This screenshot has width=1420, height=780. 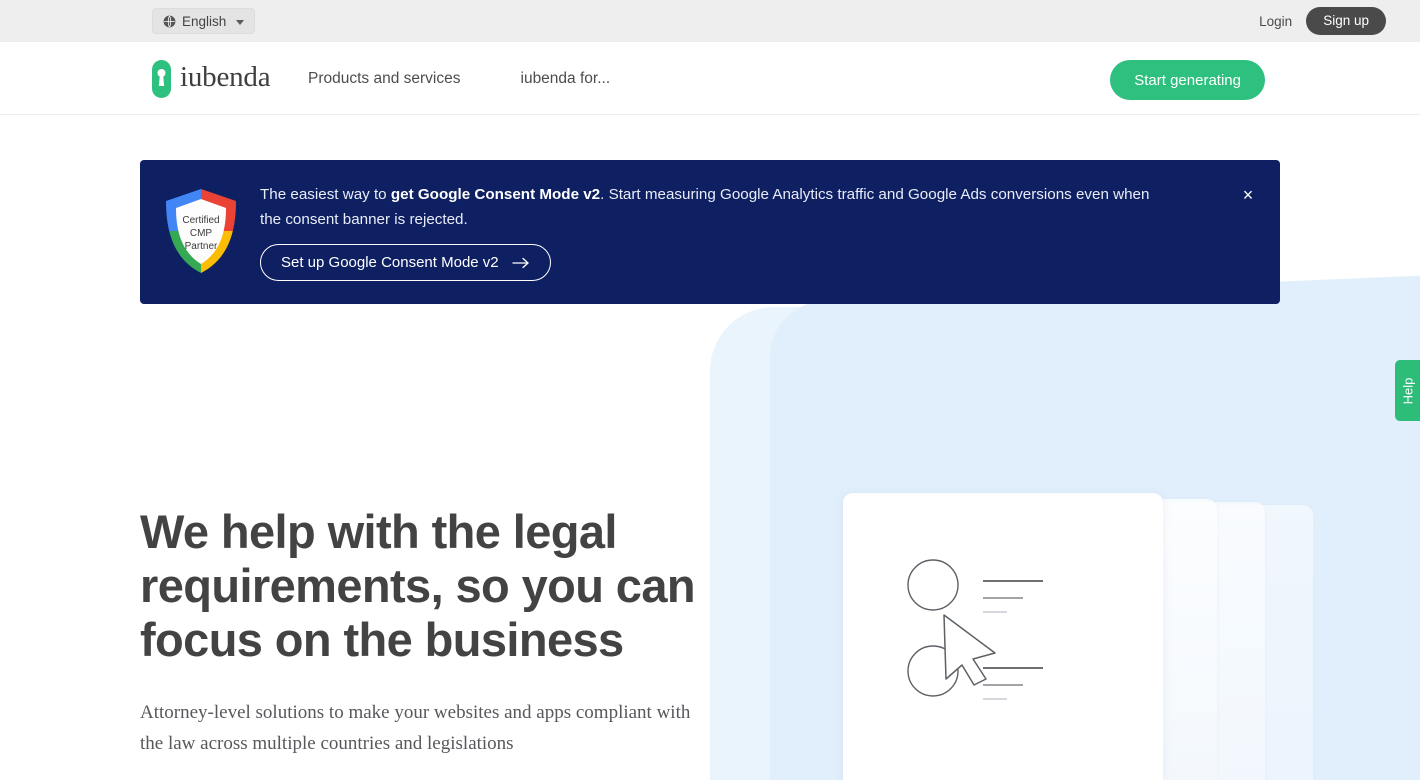 What do you see at coordinates (1346, 21) in the screenshot?
I see `signup-button: Sign up` at bounding box center [1346, 21].